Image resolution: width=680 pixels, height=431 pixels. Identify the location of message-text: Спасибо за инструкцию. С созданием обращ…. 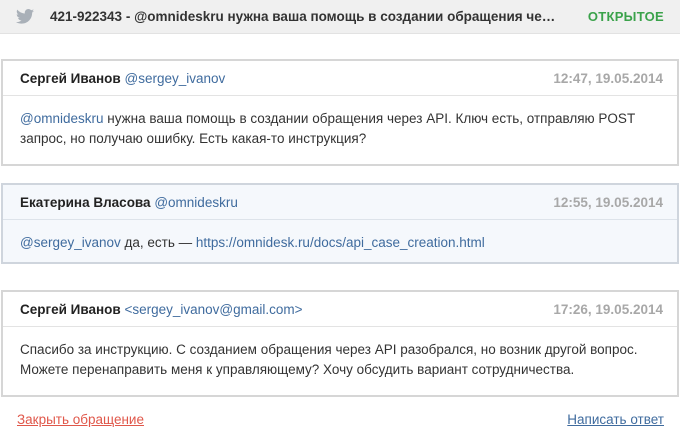
(329, 359).